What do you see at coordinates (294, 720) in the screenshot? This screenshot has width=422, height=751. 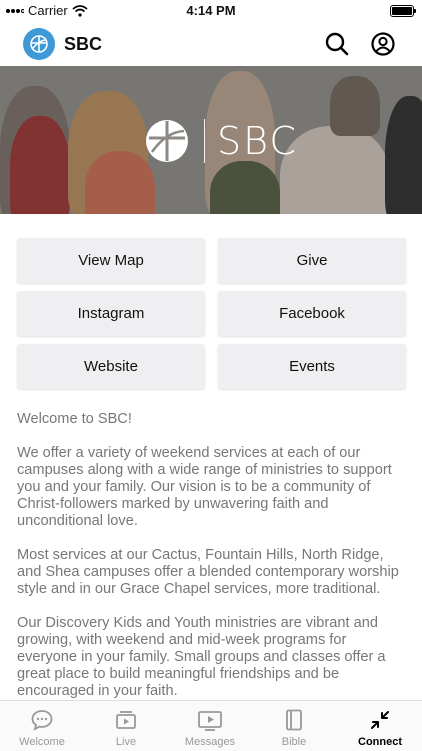 I see `book-icon` at bounding box center [294, 720].